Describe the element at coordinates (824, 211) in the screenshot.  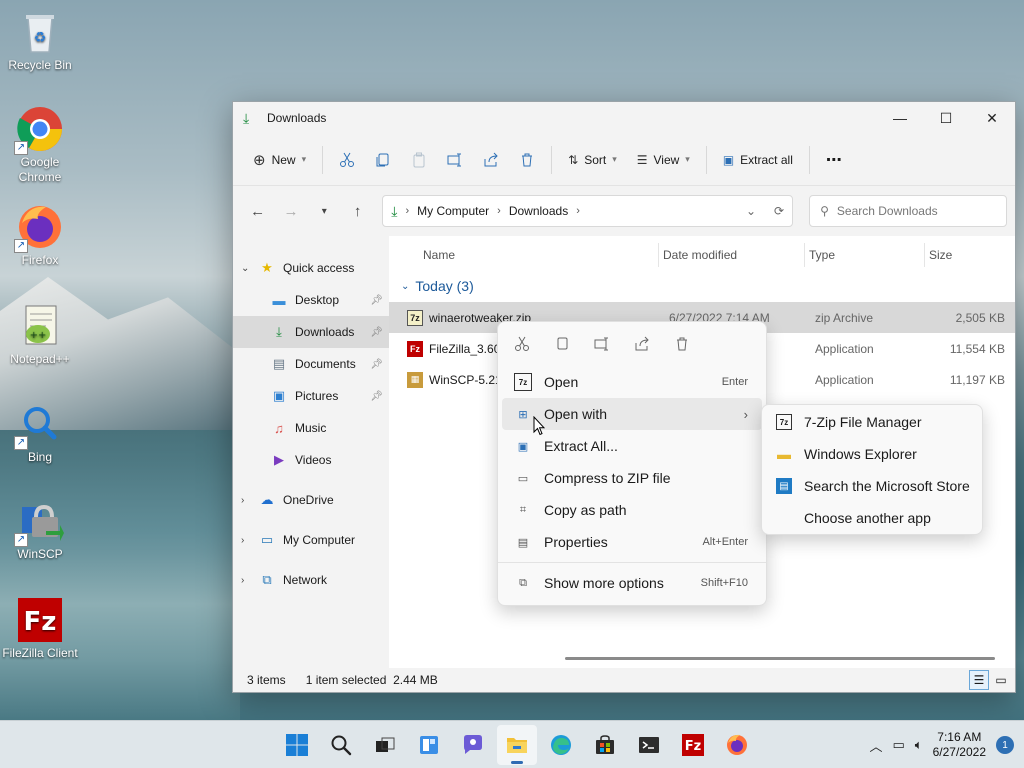
I see `search-icon: ⚲` at that location.